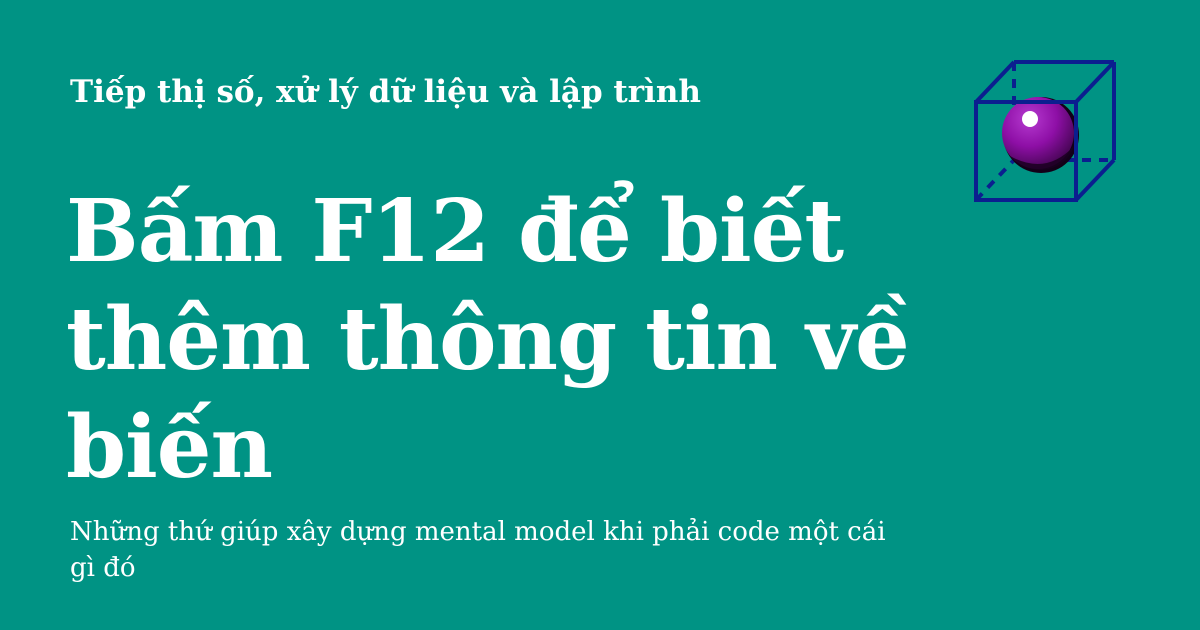 This screenshot has height=630, width=1200. I want to click on title-line: Bấm F12 để biết, so click(455, 231).